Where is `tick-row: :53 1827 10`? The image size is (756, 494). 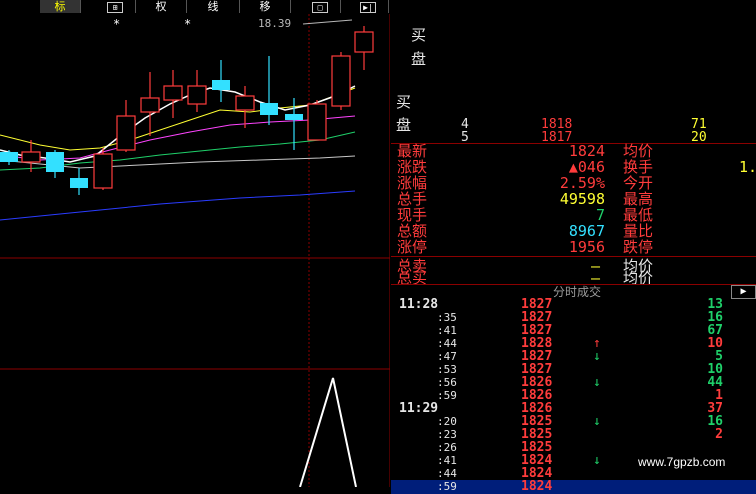
tick-row: :53 1827 10 is located at coordinates (573, 370).